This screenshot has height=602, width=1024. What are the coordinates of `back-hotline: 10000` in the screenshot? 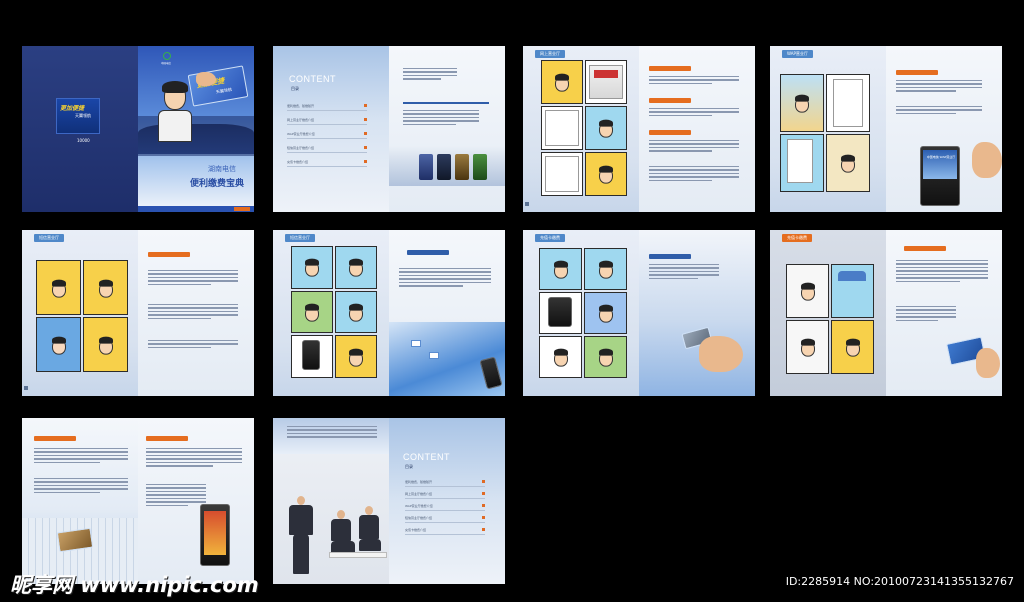 It's located at (83, 140).